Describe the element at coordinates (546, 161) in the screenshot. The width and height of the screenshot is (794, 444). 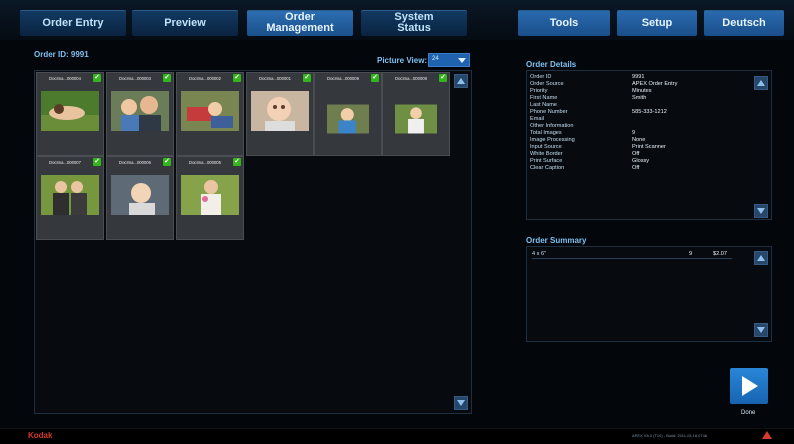
I see `detail-label: Print Surface` at that location.